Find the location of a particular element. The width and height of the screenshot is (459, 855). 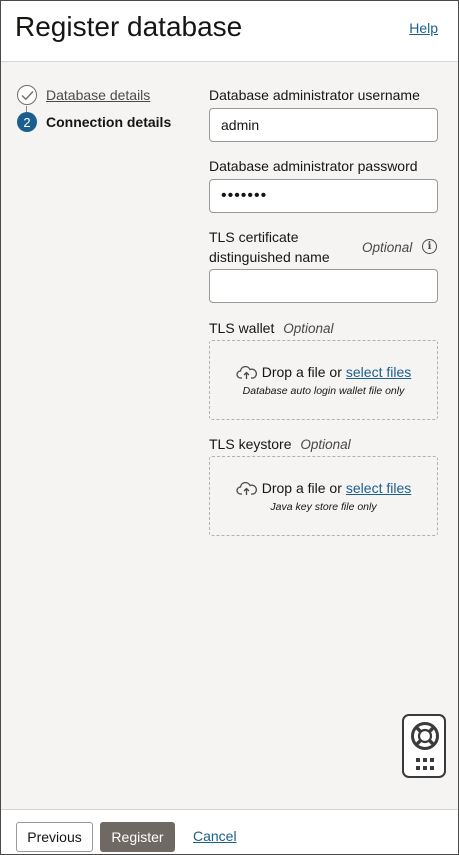

tls-dn-label-line2: distinguished name is located at coordinates (269, 257).